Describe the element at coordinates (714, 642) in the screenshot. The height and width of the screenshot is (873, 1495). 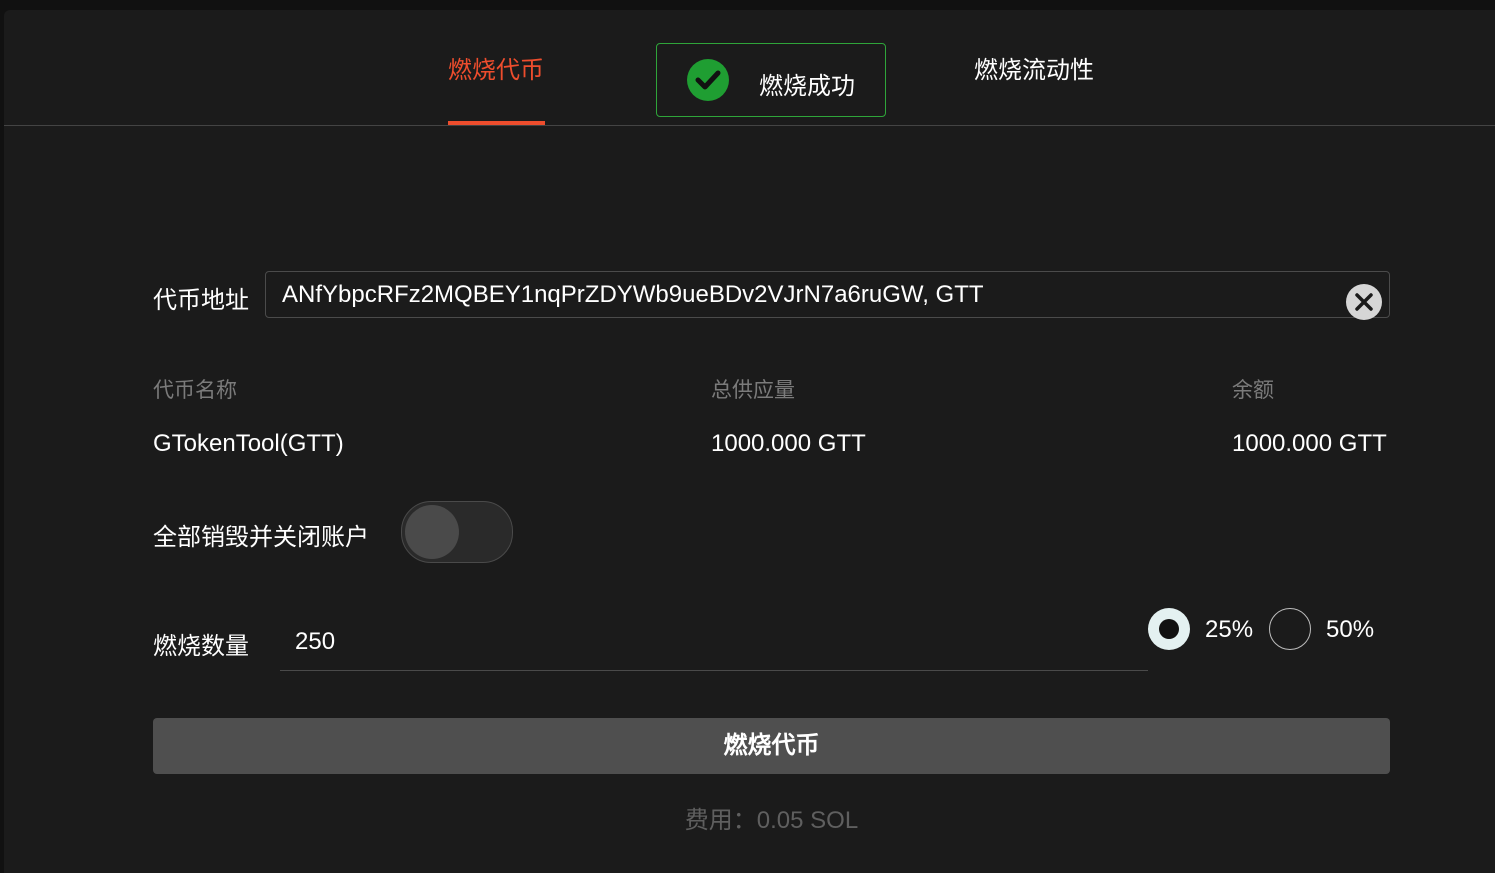
I see `amount-input` at that location.